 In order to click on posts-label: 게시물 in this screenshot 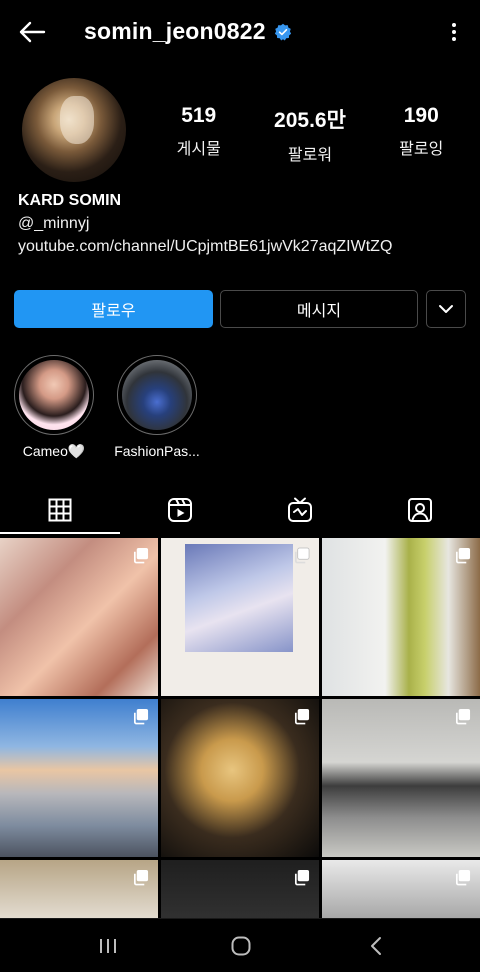, I will do `click(198, 149)`.